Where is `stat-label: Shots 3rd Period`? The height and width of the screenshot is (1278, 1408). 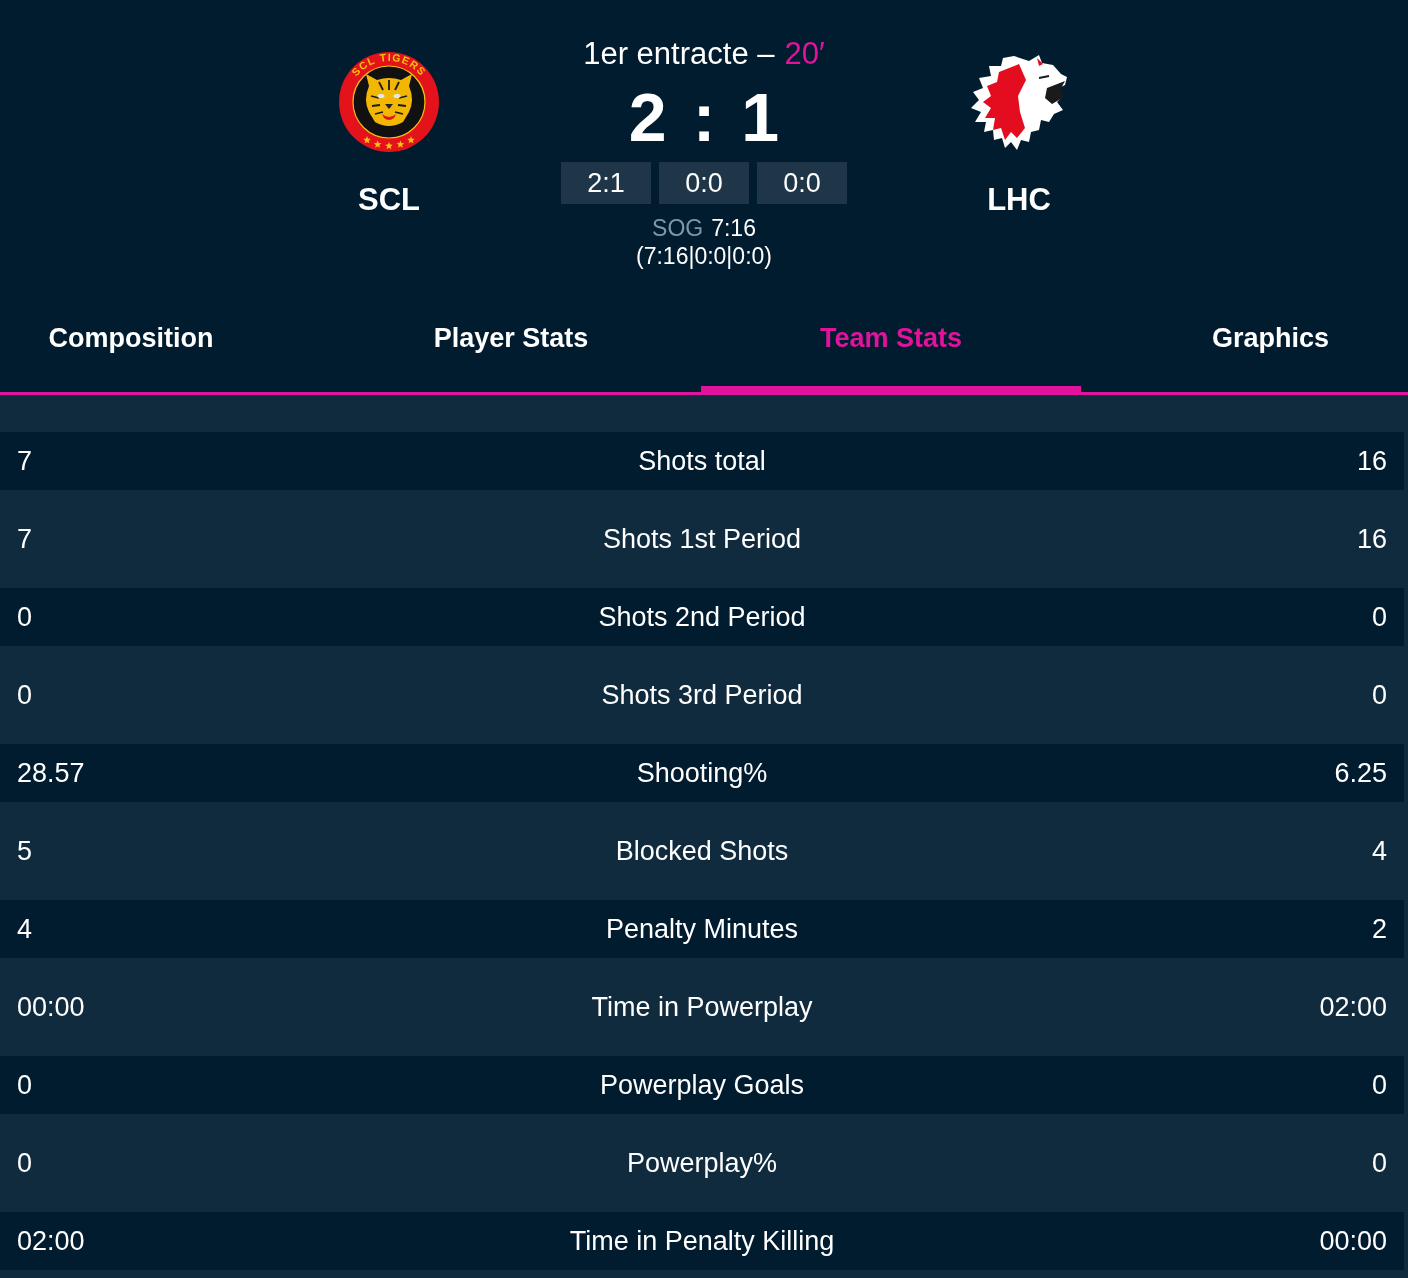 stat-label: Shots 3rd Period is located at coordinates (702, 695).